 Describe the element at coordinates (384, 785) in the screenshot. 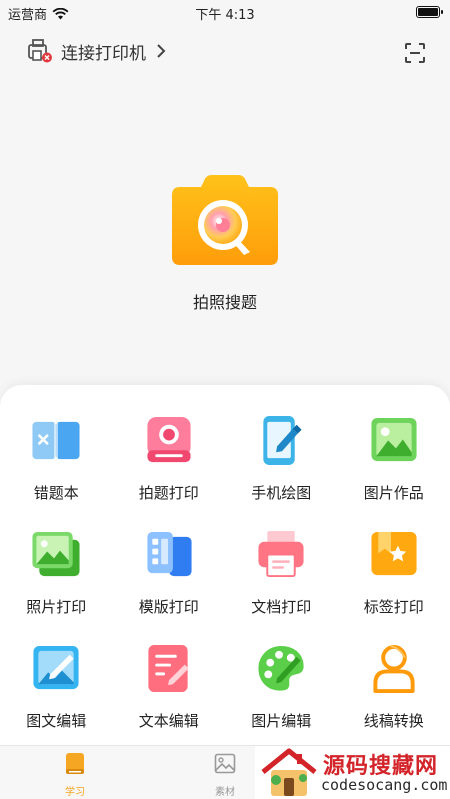

I see `watermark-url: codesocang.com` at that location.